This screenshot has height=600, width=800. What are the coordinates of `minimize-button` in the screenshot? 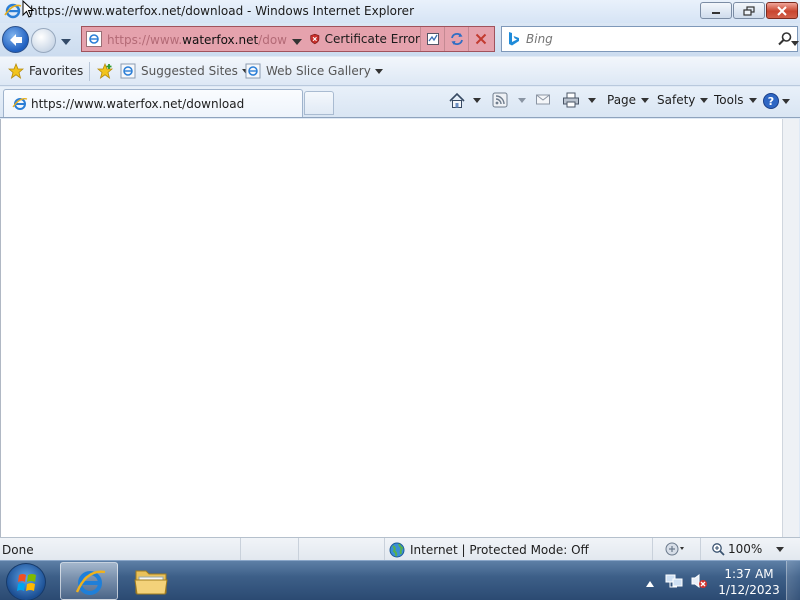 It's located at (716, 10).